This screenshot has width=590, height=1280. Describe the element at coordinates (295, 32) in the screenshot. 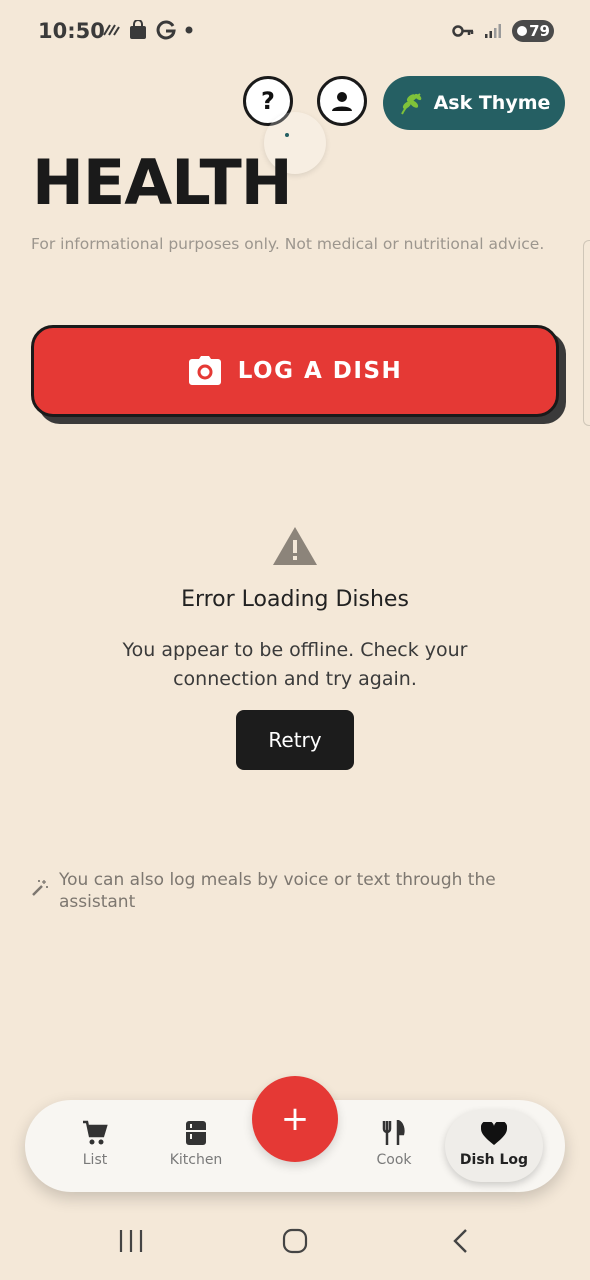

I see `status-bar: 10:50 79` at that location.